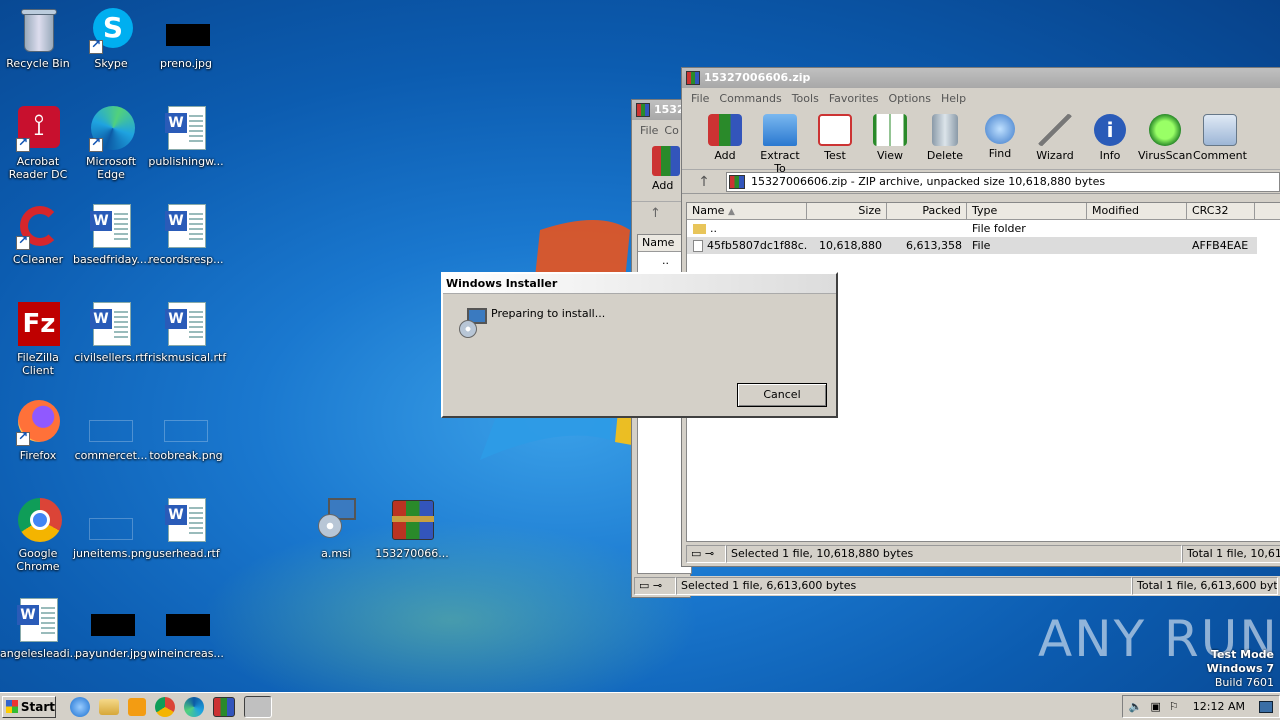 This screenshot has width=1280, height=720. Describe the element at coordinates (847, 211) in the screenshot. I see `col-size: Size` at that location.